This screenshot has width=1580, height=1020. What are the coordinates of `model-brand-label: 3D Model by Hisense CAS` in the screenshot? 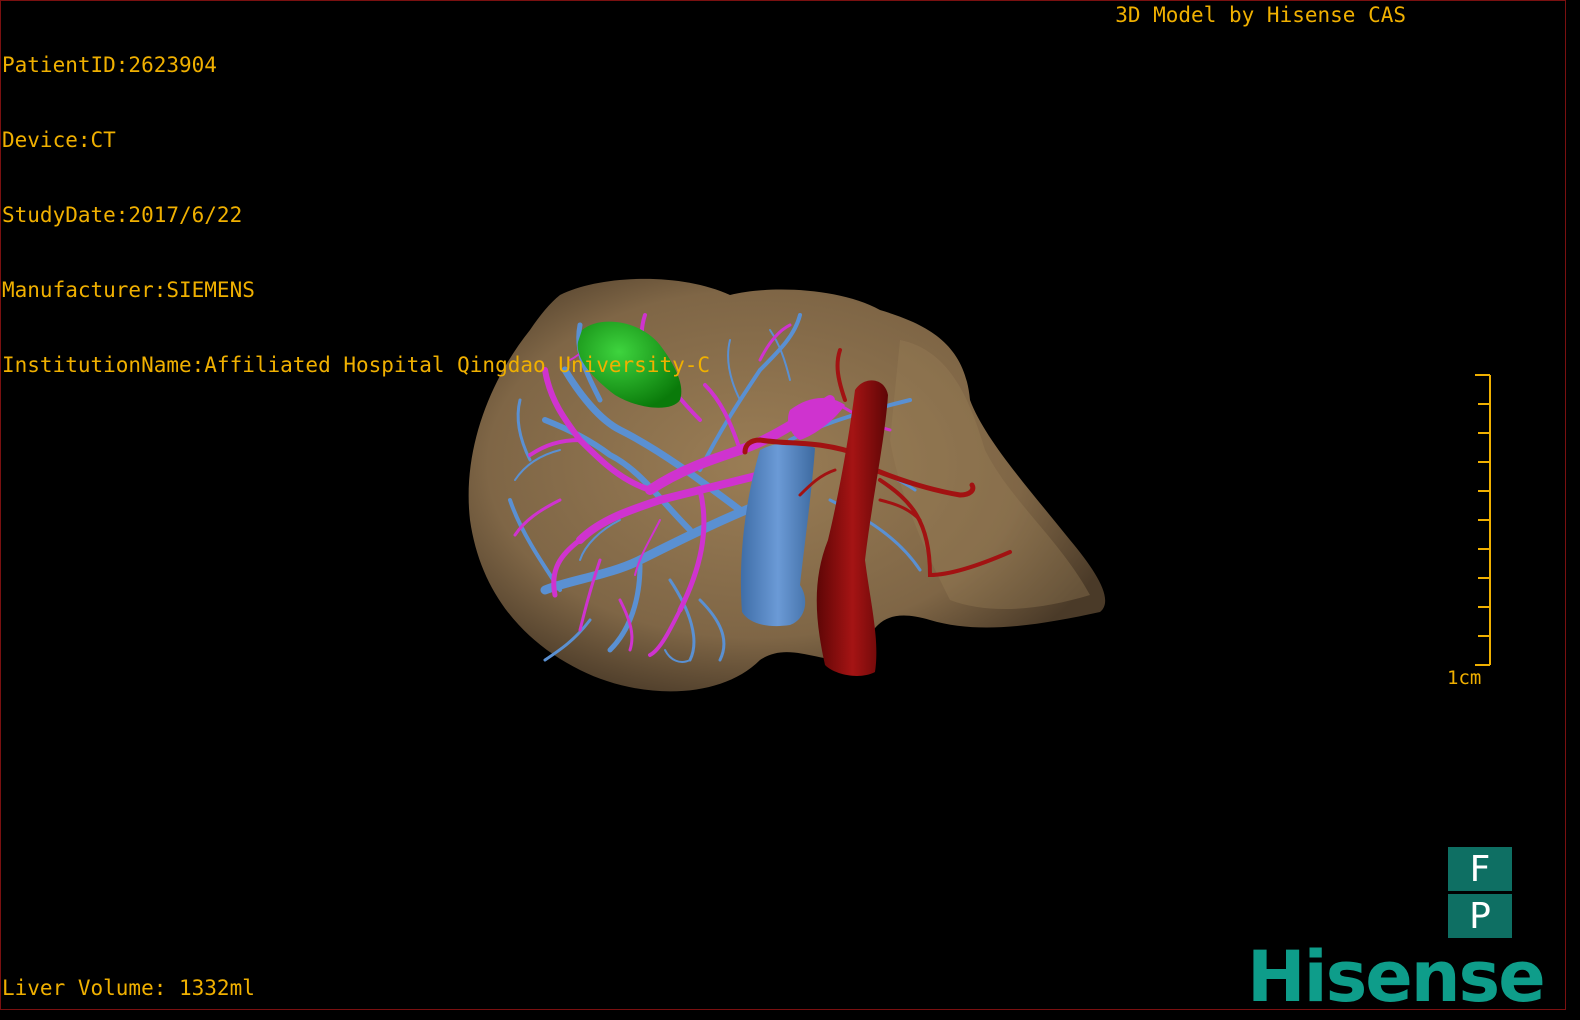 It's located at (1260, 15).